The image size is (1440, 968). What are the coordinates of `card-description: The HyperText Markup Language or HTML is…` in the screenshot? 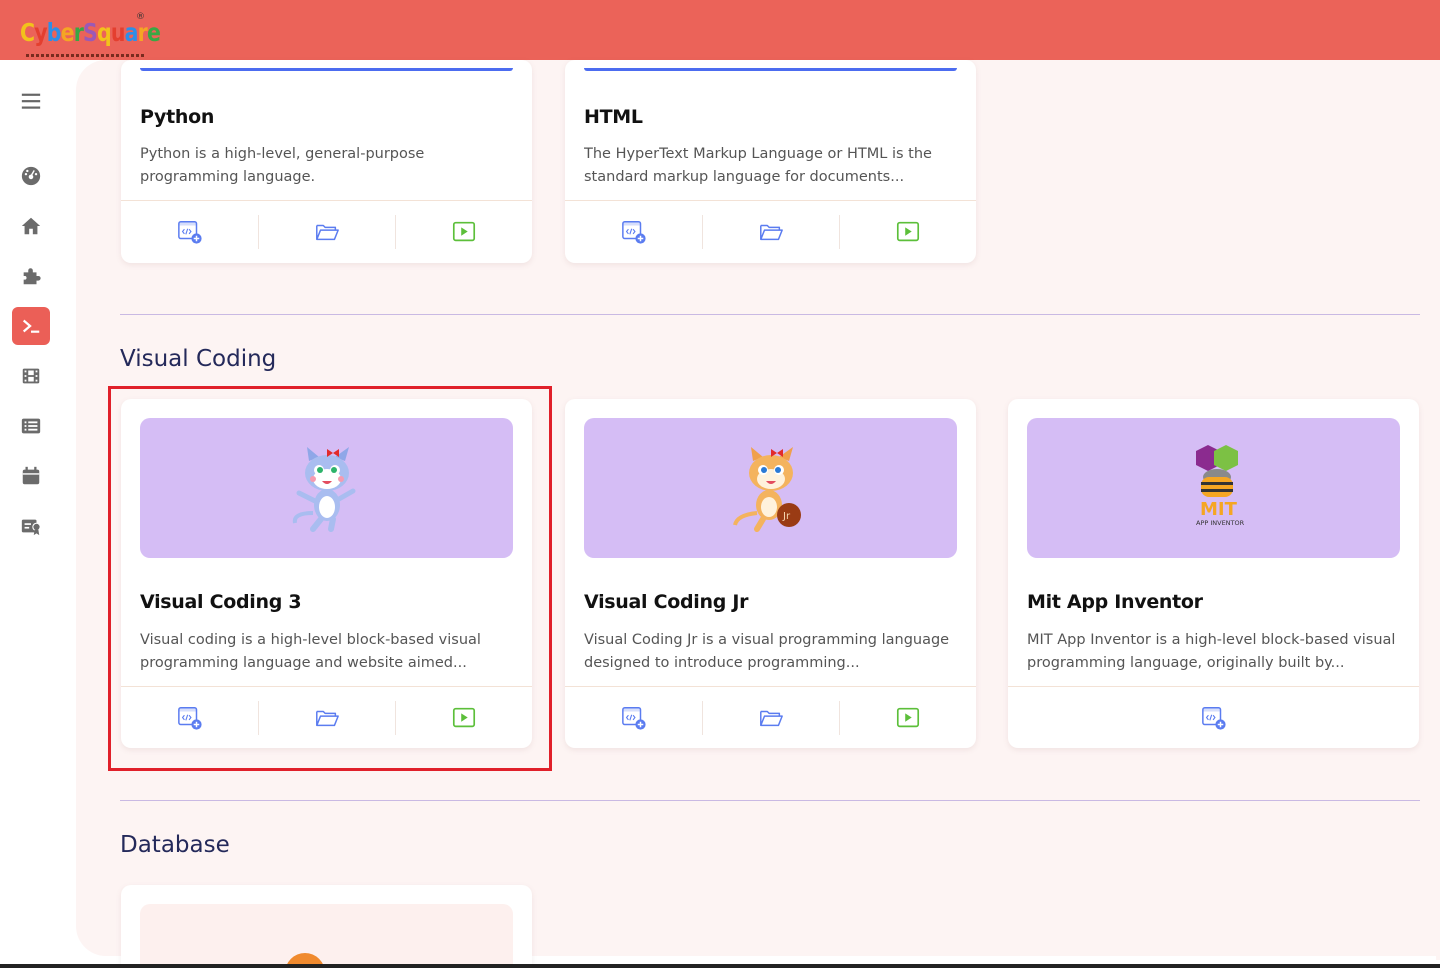 It's located at (758, 165).